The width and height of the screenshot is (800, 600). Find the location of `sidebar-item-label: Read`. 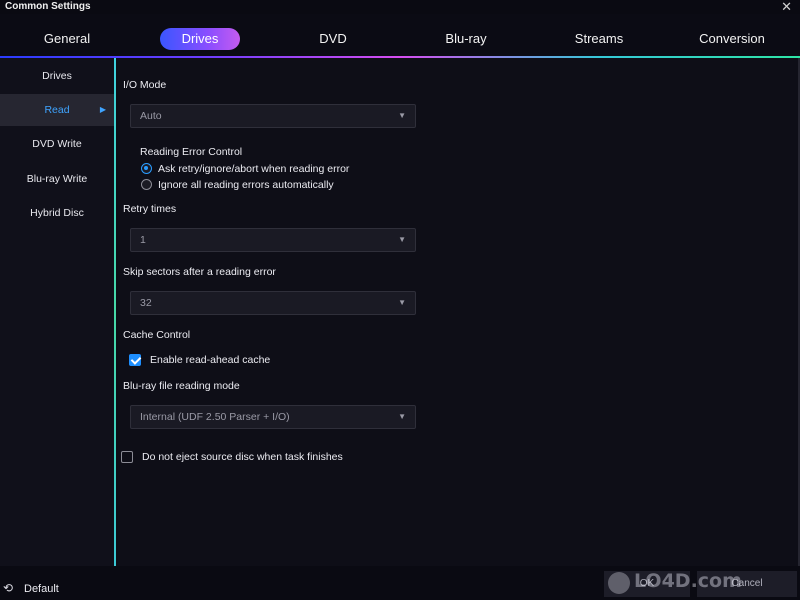

sidebar-item-label: Read is located at coordinates (57, 110).